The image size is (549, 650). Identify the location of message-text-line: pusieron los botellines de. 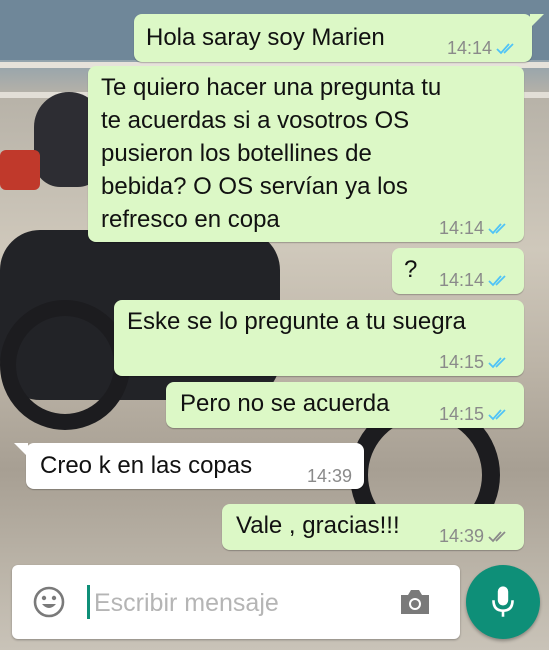
(236, 153).